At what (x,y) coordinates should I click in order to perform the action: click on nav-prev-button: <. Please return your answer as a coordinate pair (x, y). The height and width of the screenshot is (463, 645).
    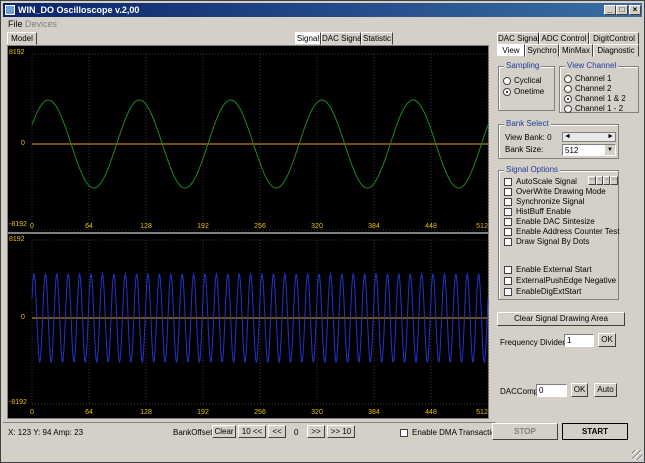
    Looking at the image, I should click on (599, 180).